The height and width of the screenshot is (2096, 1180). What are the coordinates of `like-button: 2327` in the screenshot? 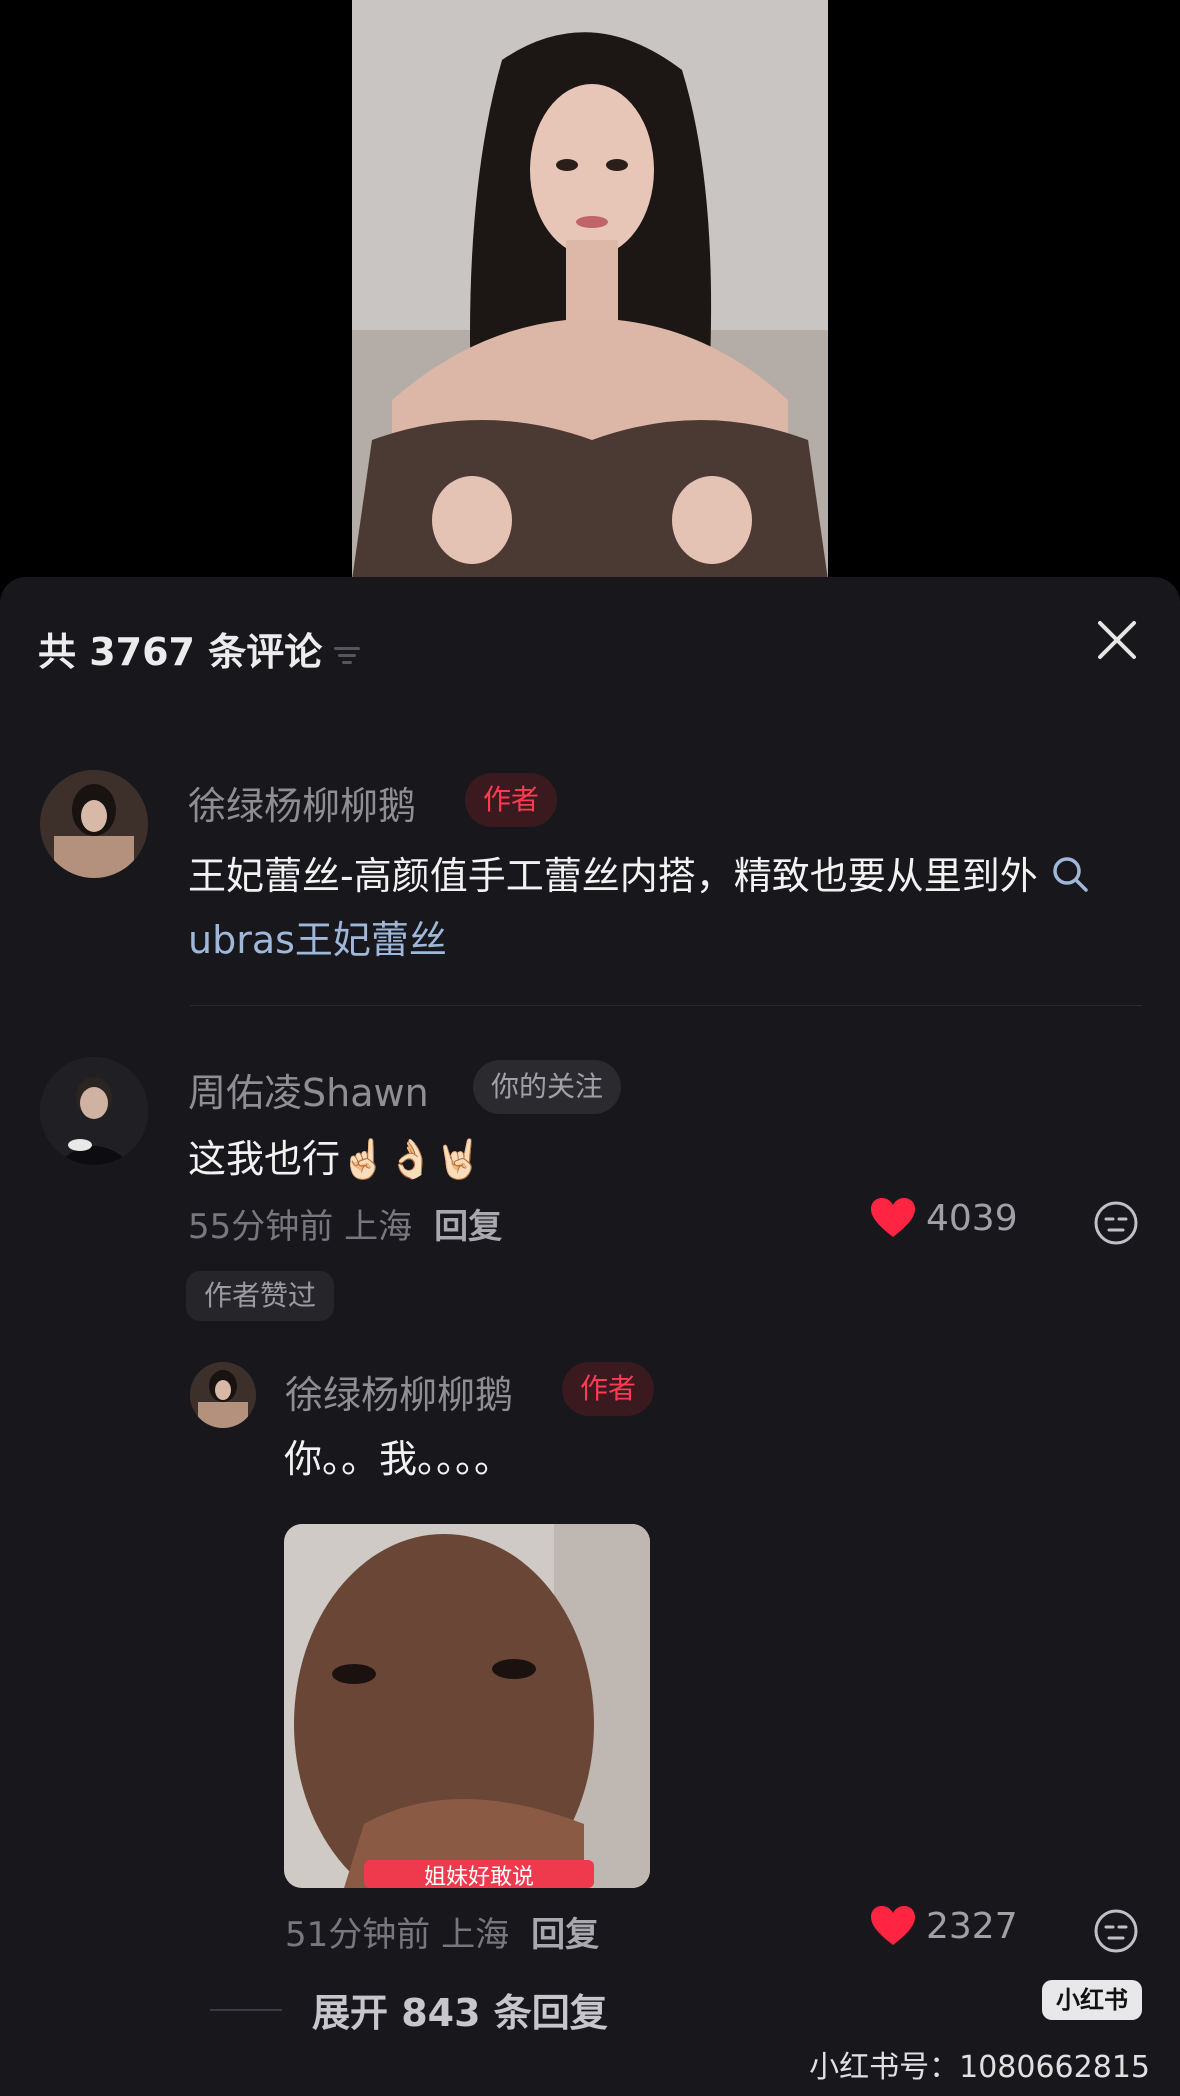 It's located at (944, 1926).